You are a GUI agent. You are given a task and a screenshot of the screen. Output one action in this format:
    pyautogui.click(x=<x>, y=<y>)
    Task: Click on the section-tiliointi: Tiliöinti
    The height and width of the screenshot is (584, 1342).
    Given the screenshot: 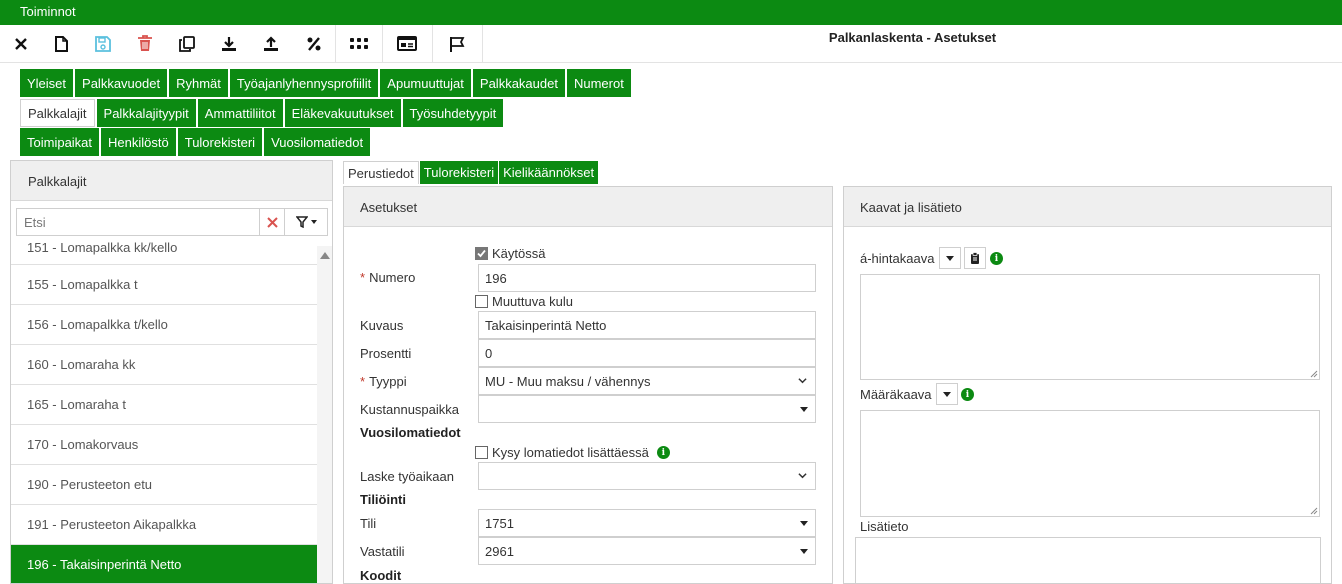 What is the action you would take?
    pyautogui.click(x=383, y=499)
    